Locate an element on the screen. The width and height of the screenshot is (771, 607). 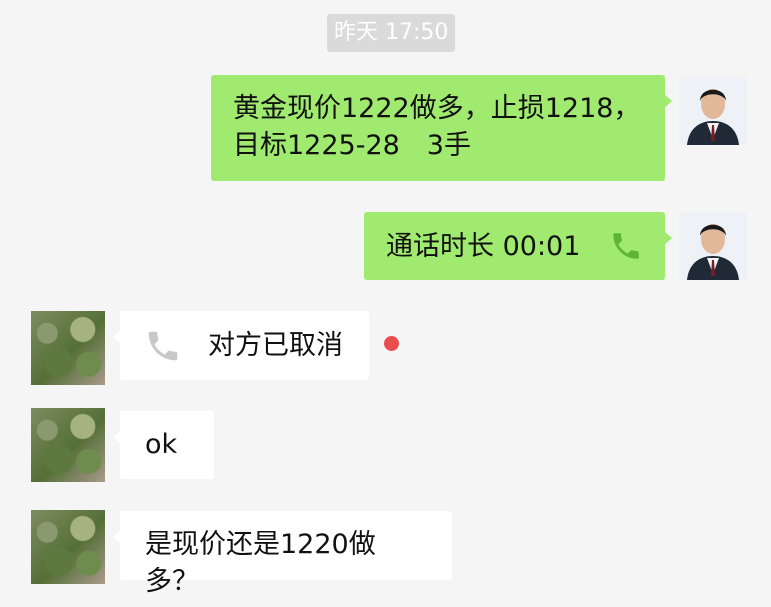
call-status-text: 对方已取消 is located at coordinates (275, 345).